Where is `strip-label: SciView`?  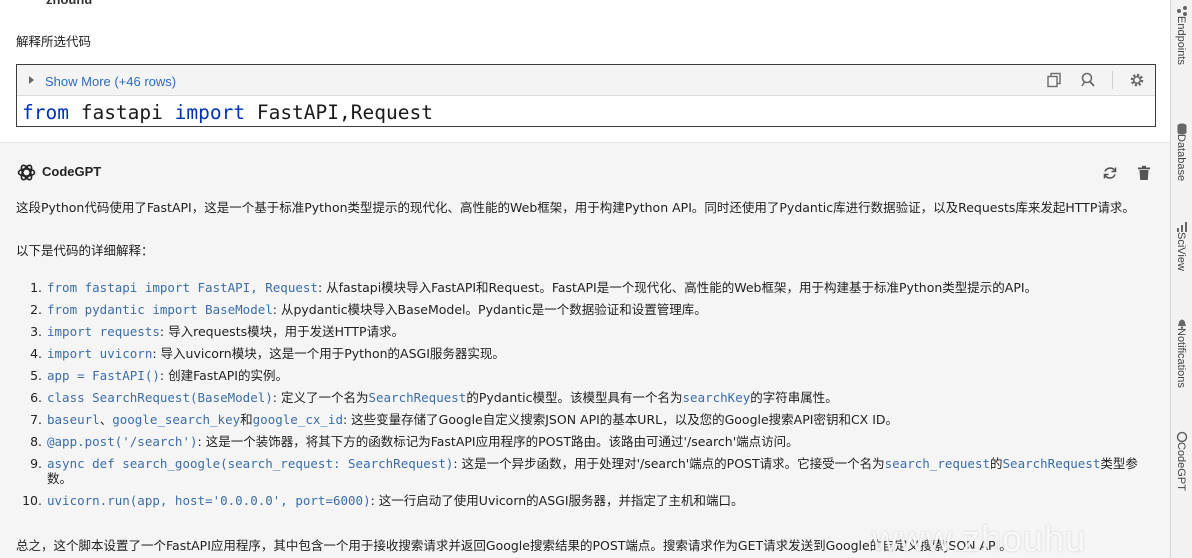
strip-label: SciView is located at coordinates (1181, 251).